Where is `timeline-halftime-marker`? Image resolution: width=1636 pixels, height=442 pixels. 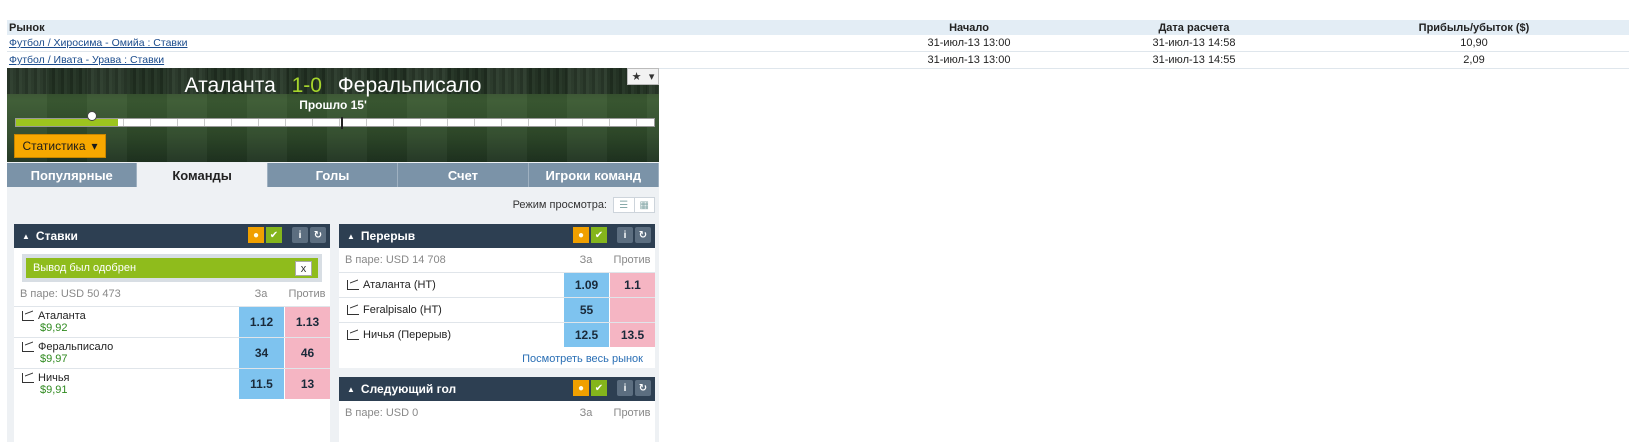
timeline-halftime-marker is located at coordinates (342, 123).